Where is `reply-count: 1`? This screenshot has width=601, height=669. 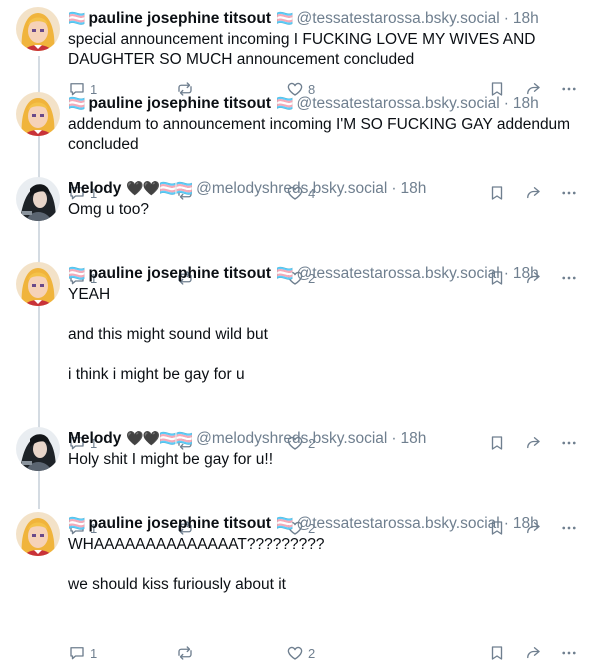 reply-count: 1 is located at coordinates (94, 653).